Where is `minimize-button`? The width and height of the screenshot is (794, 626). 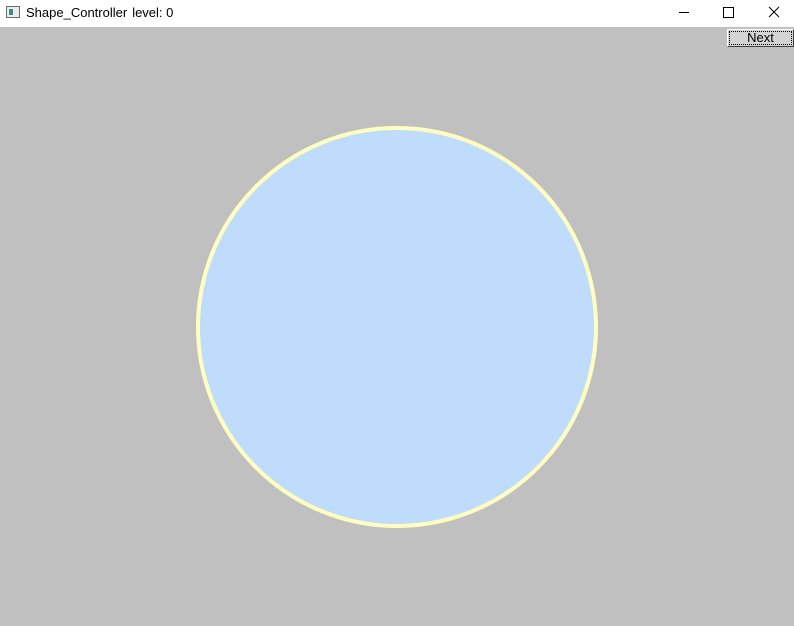 minimize-button is located at coordinates (683, 13).